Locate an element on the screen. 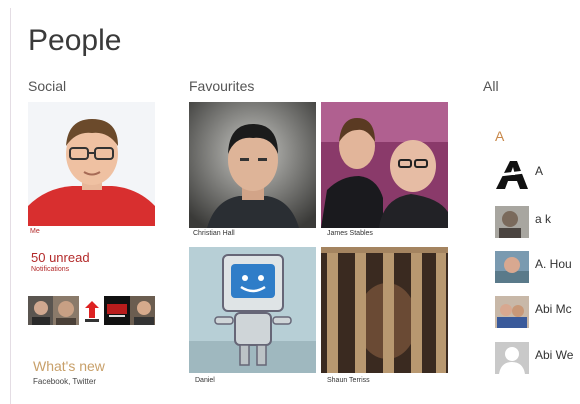 The width and height of the screenshot is (580, 404). favourite-tile-christian-hall is located at coordinates (252, 165).